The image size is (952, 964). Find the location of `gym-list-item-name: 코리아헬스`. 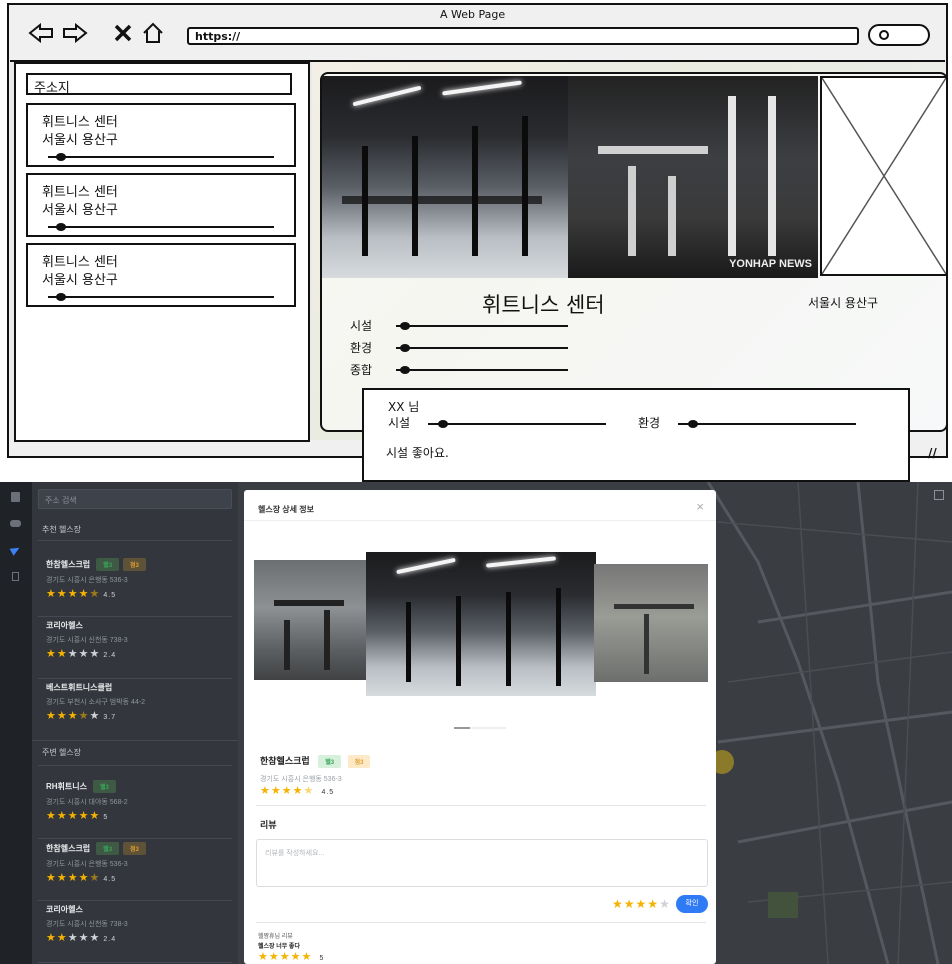

gym-list-item-name: 코리아헬스 is located at coordinates (138, 625).